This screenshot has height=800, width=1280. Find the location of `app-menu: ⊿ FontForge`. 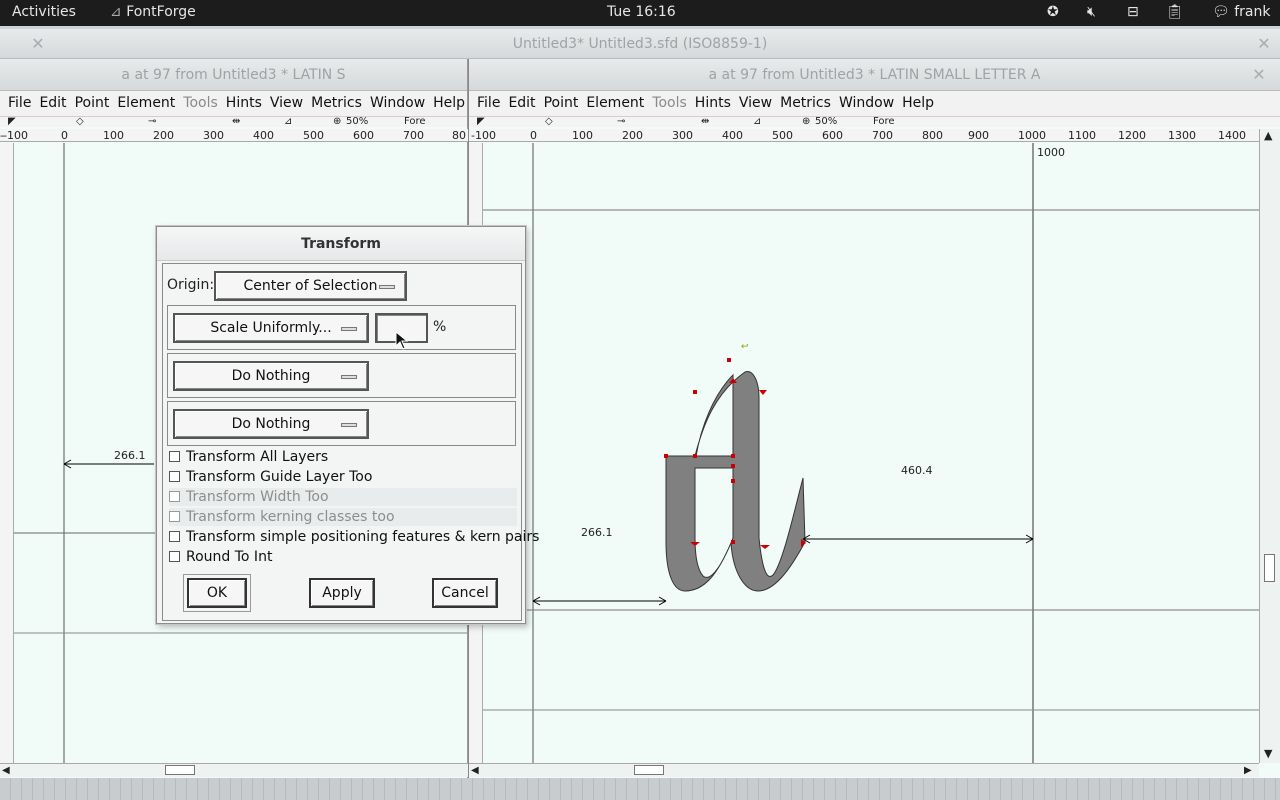

app-menu: ⊿ FontForge is located at coordinates (153, 12).